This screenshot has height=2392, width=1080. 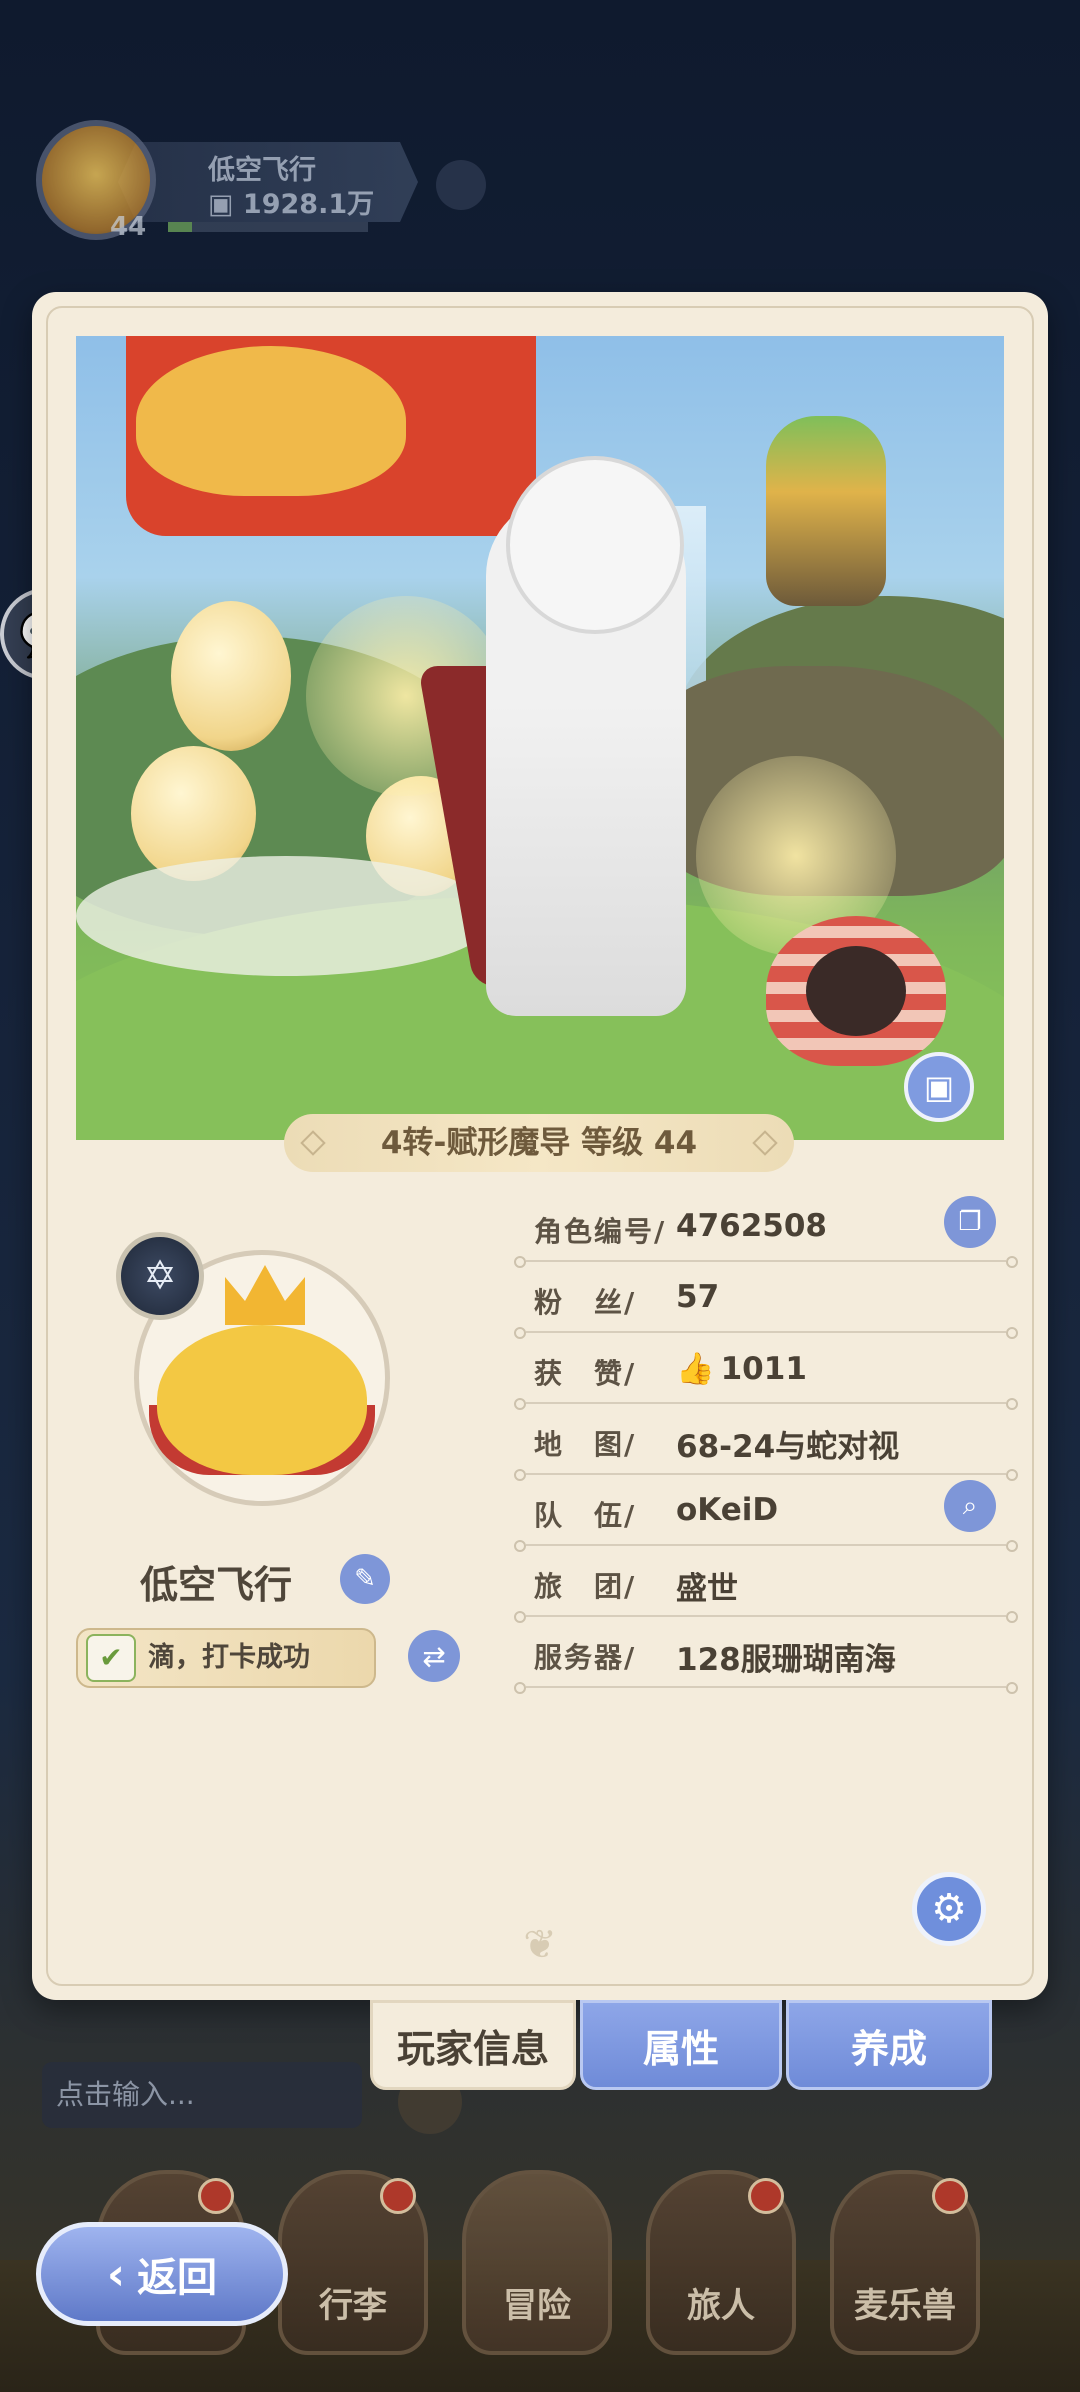 I want to click on balloon, so click(x=231, y=676).